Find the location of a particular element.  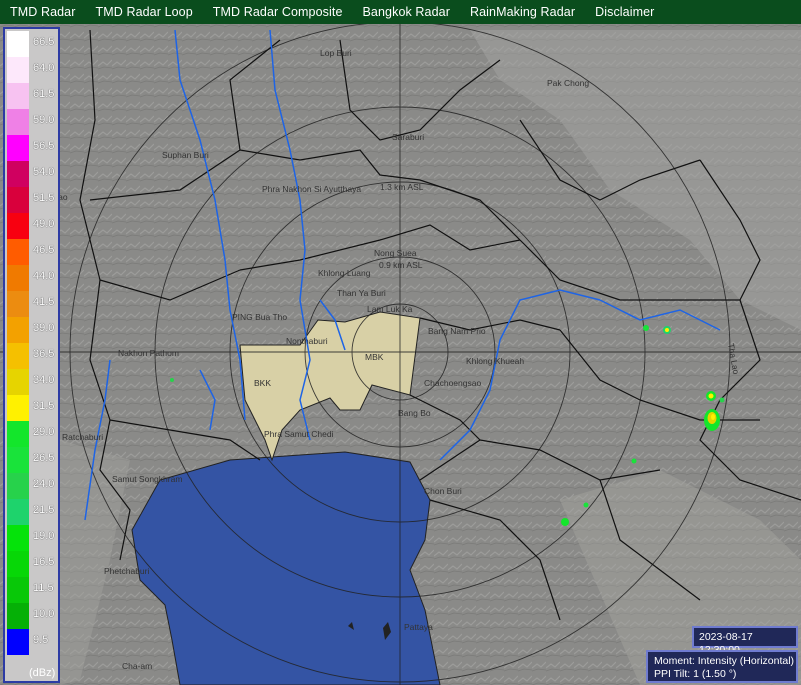

timestamp-box: 2023-08-17 12:30:00 is located at coordinates (745, 641).